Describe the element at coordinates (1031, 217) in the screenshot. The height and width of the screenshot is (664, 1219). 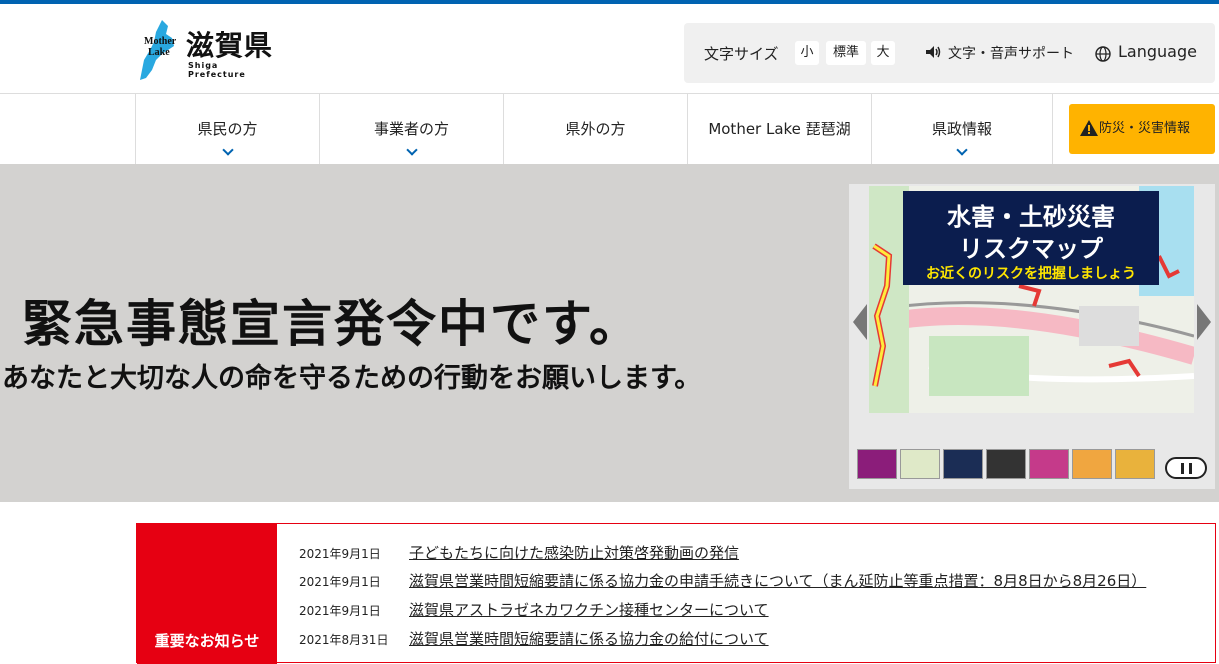
I see `slide-title-line1: 水害・土砂災害` at that location.